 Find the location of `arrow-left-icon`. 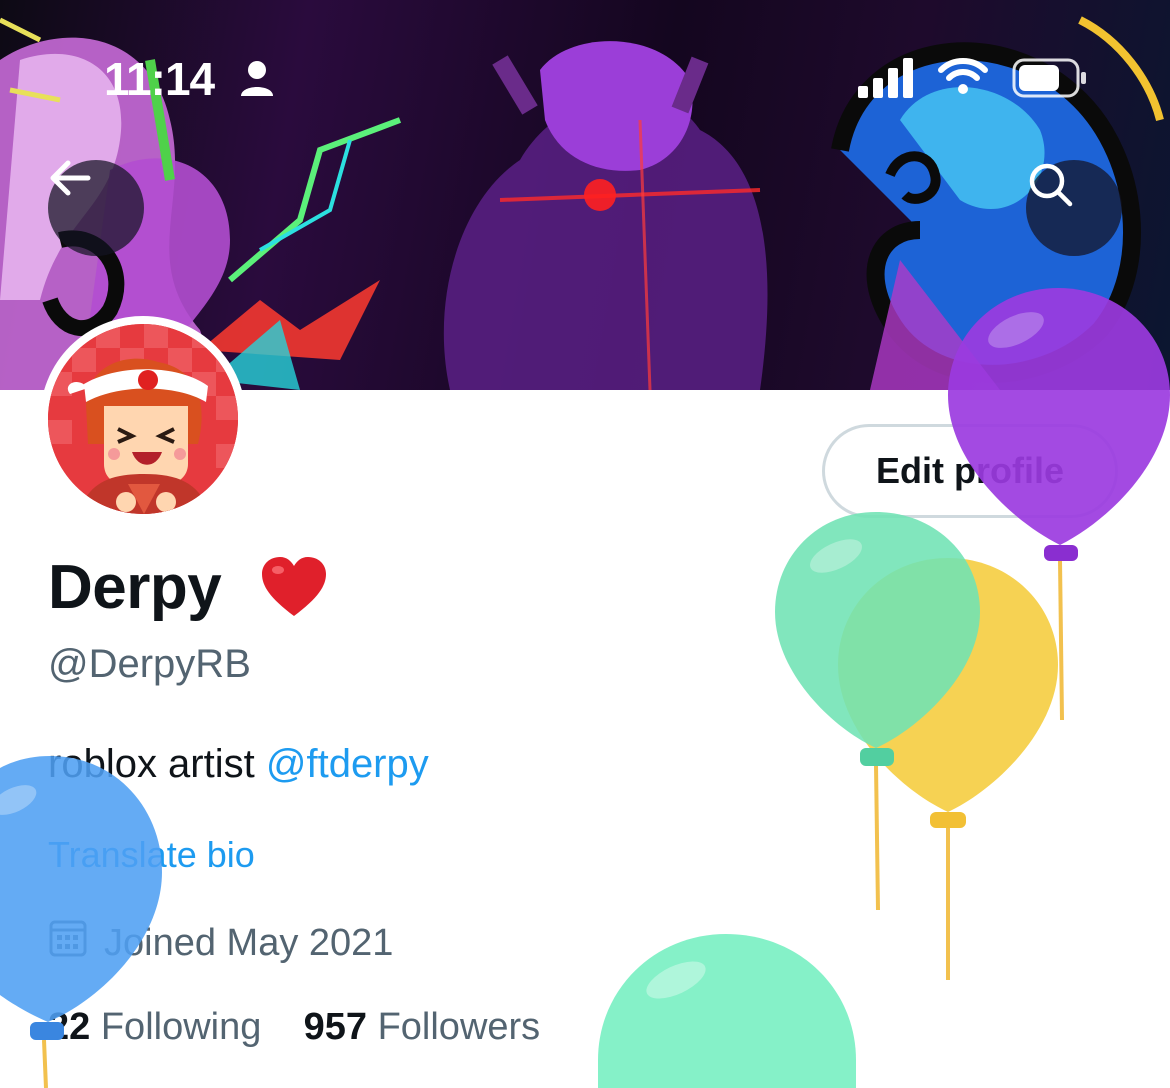

arrow-left-icon is located at coordinates (70, 178).